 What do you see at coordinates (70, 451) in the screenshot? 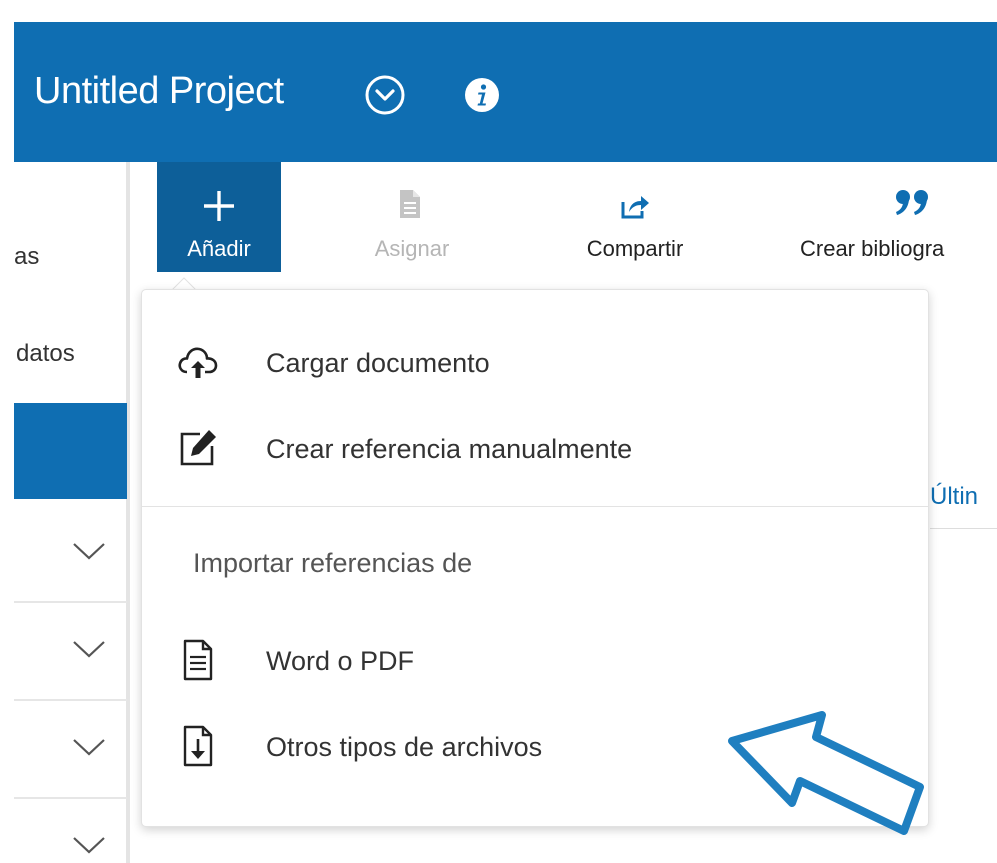
I see `sidebar-item-active` at bounding box center [70, 451].